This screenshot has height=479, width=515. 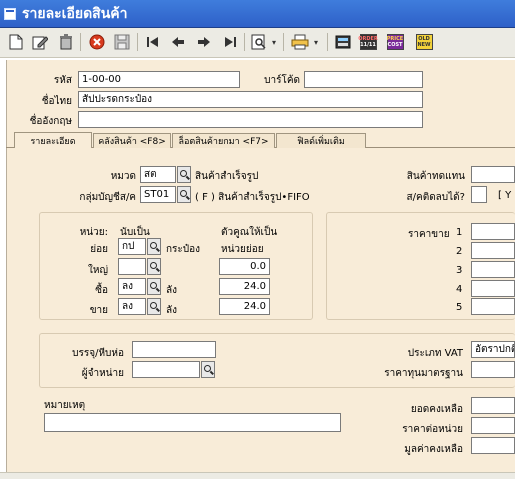 What do you see at coordinates (158, 194) in the screenshot?
I see `account-group-field: ST01` at bounding box center [158, 194].